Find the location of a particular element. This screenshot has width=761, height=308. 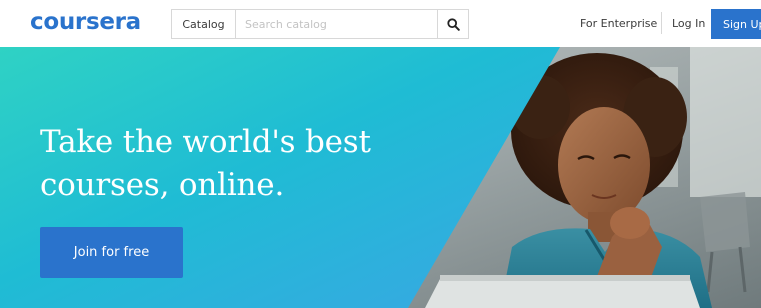

signup-button: Sign Up is located at coordinates (736, 24).